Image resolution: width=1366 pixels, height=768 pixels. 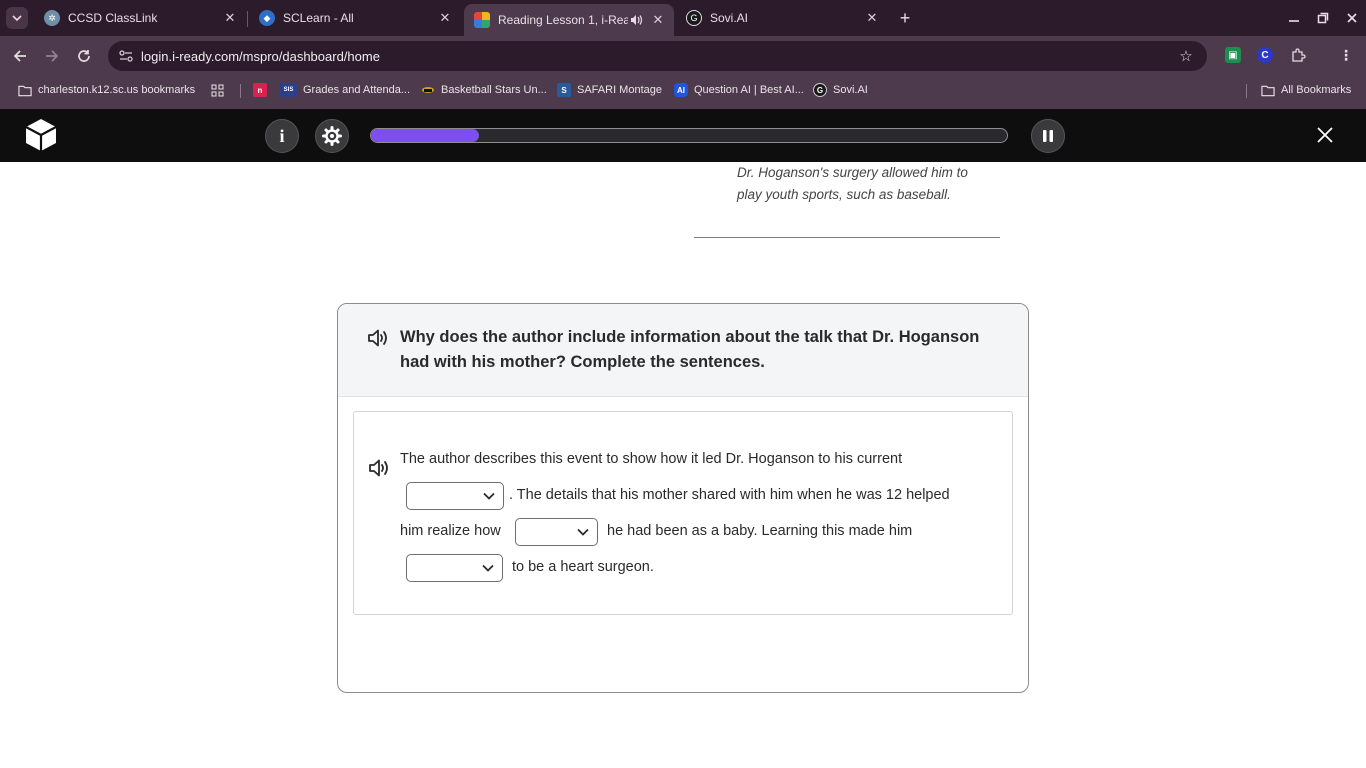 What do you see at coordinates (1233, 55) in the screenshot?
I see `extension-green-icon: ▣` at bounding box center [1233, 55].